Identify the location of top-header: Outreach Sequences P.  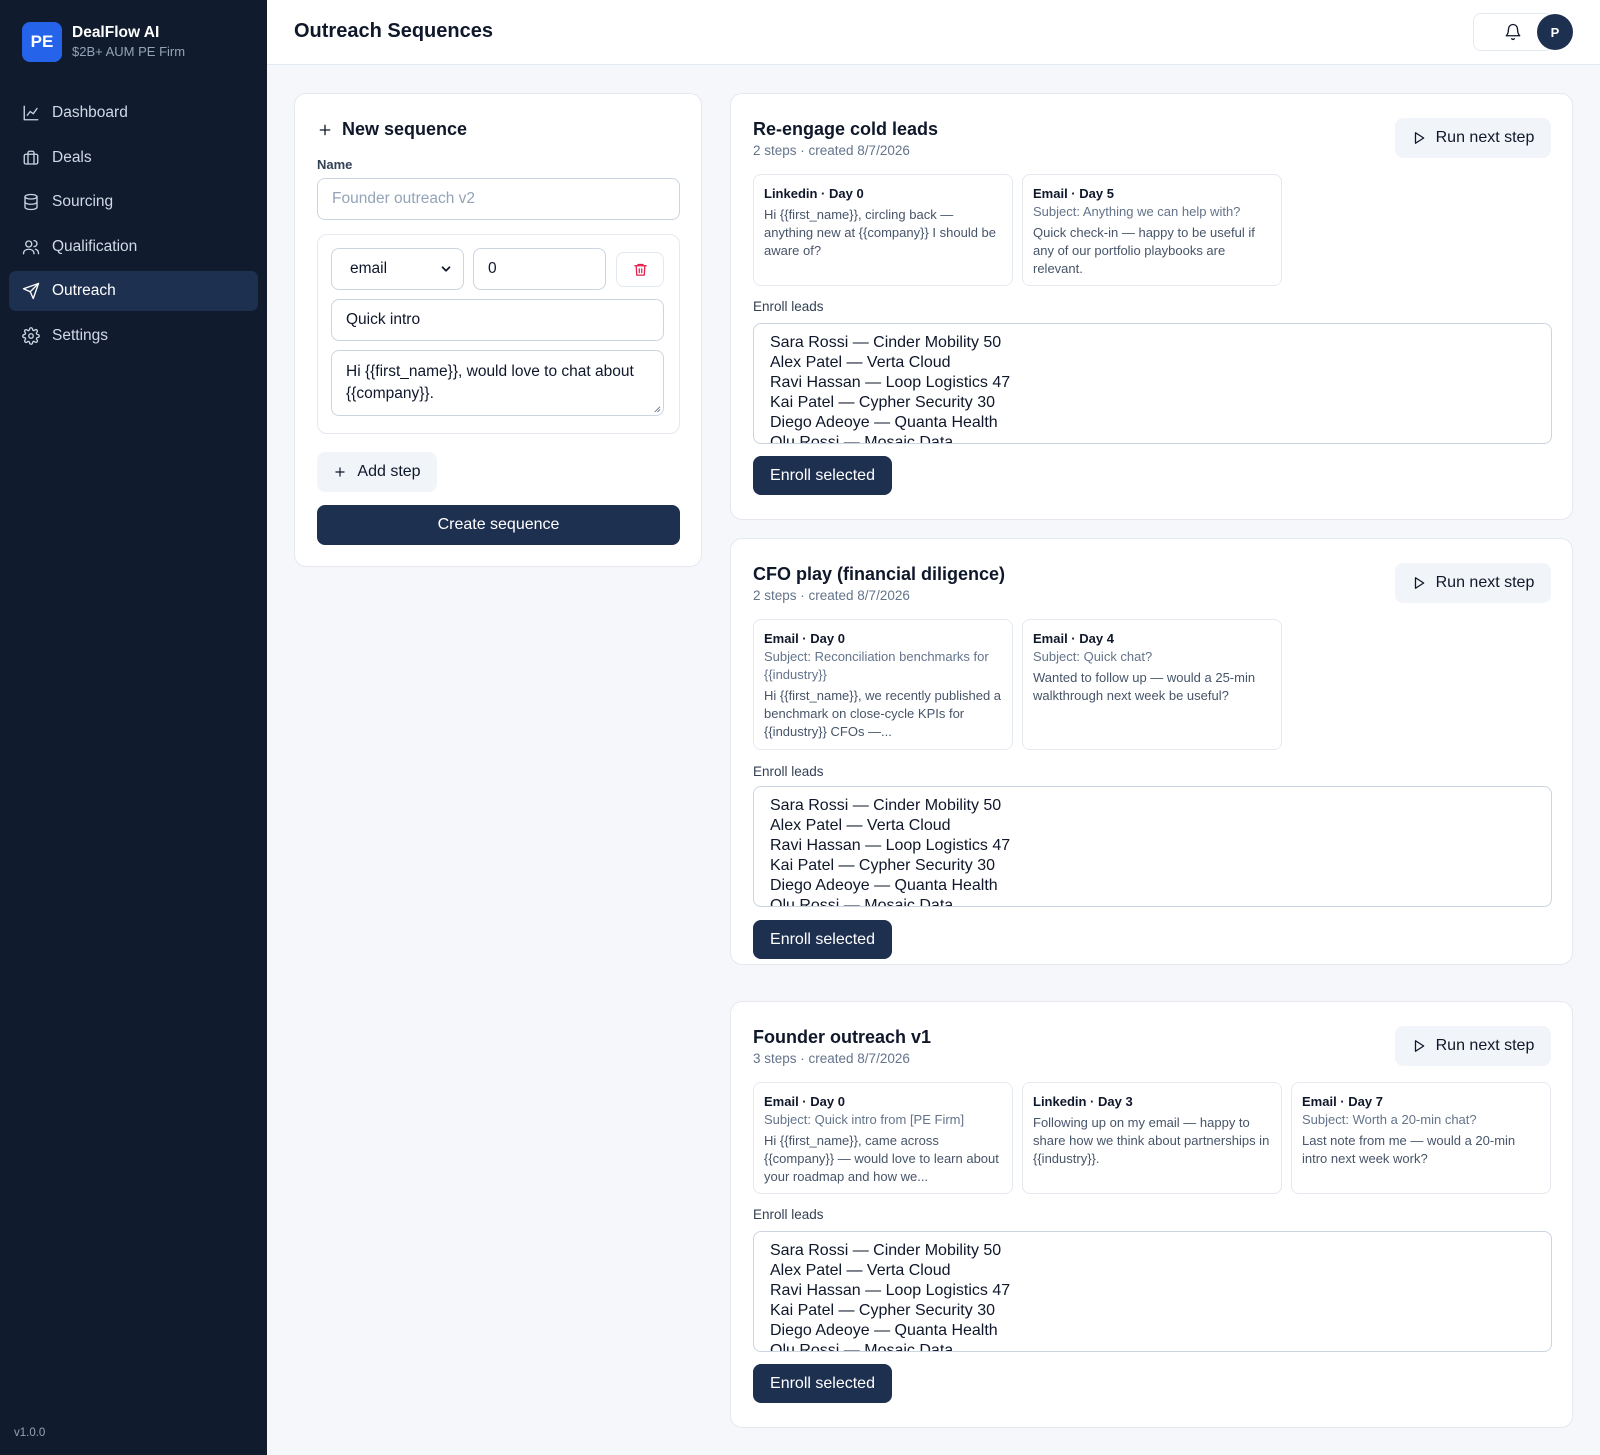
(933, 32).